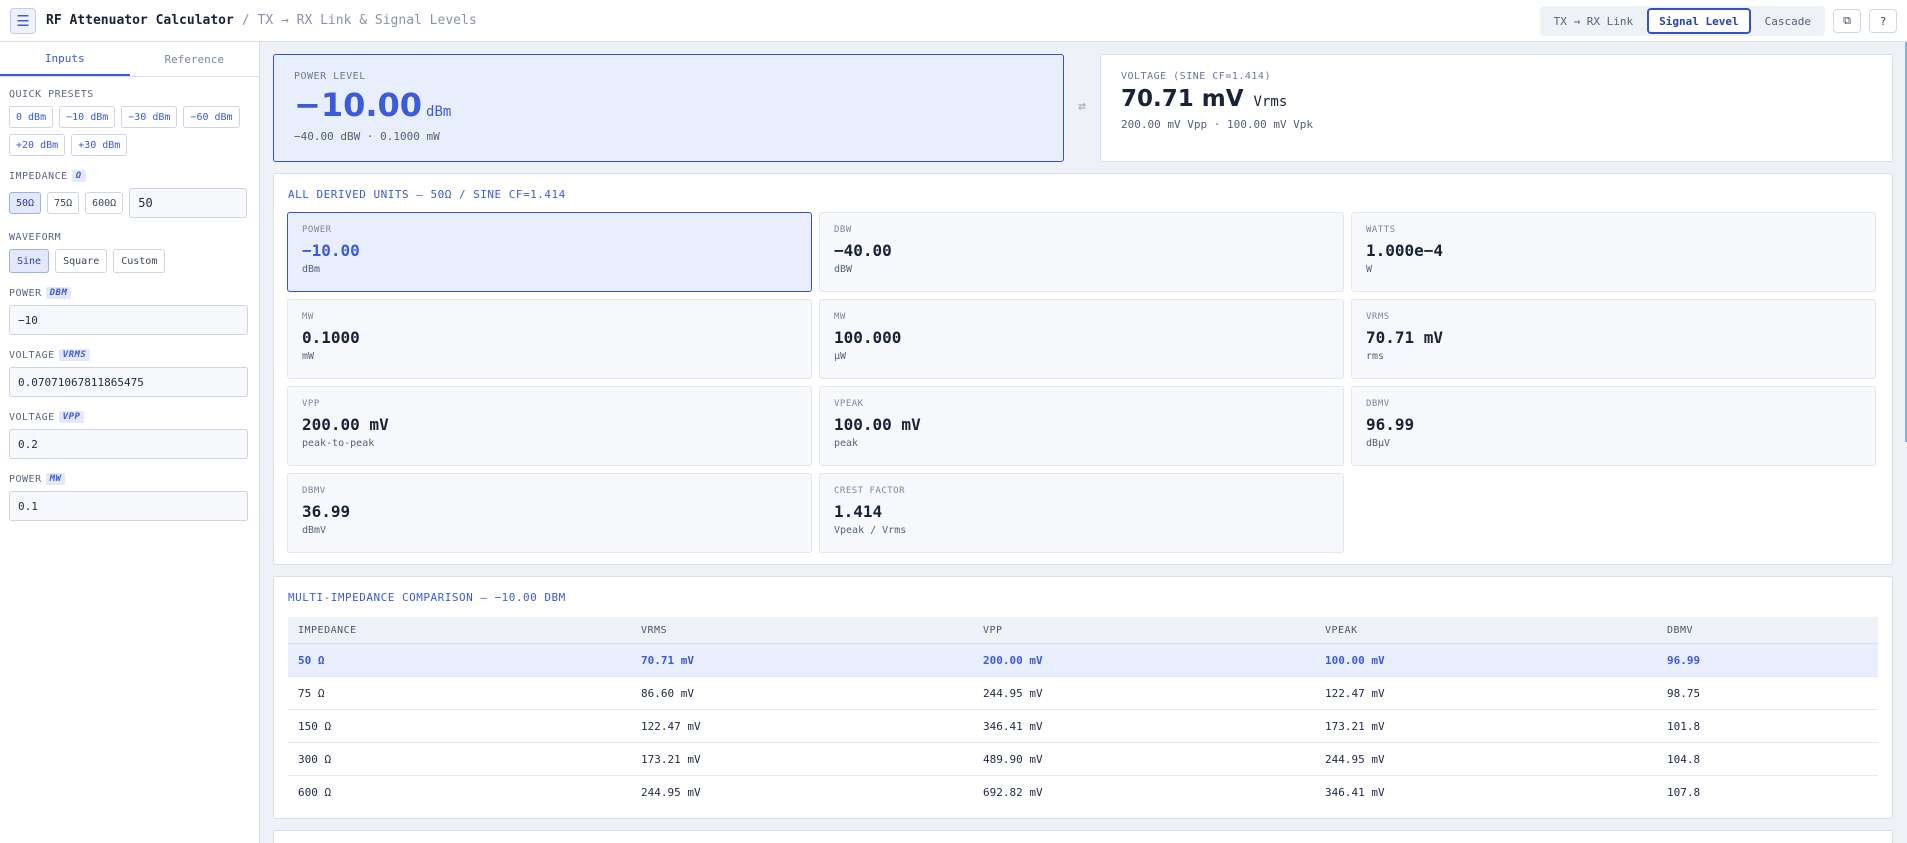 The width and height of the screenshot is (1907, 843). Describe the element at coordinates (1613, 339) in the screenshot. I see `derived-card-vrms: VRMS 70.71 mV rms` at that location.